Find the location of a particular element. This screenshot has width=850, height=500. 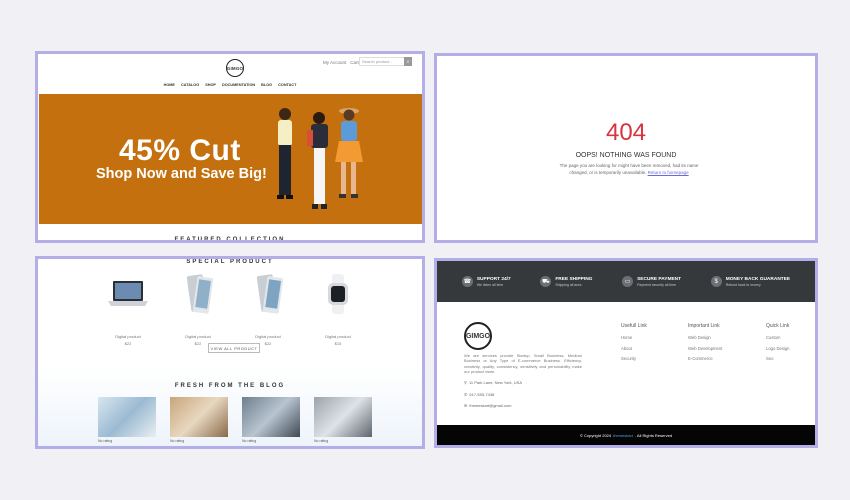

nav-catalog: CATALOG is located at coordinates (190, 85).